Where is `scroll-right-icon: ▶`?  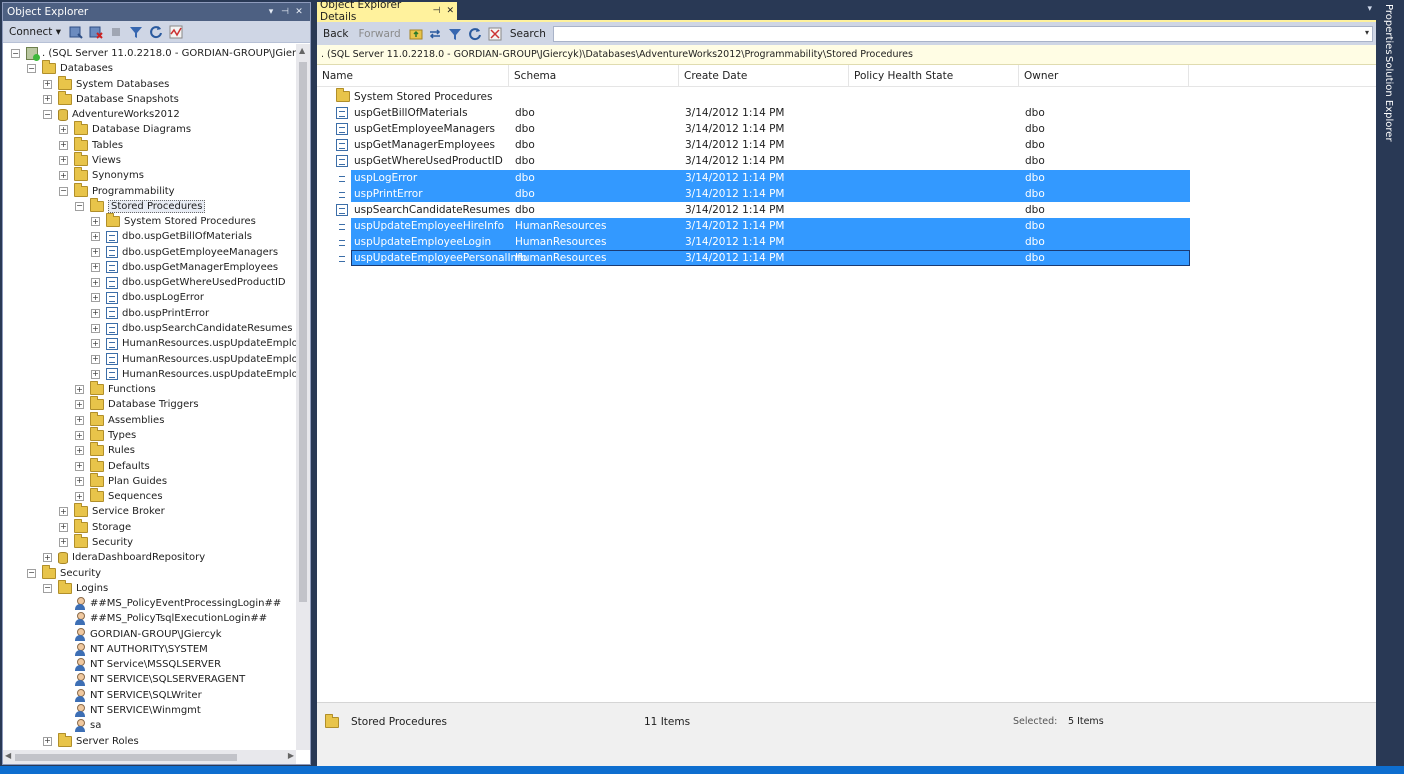 scroll-right-icon: ▶ is located at coordinates (291, 755).